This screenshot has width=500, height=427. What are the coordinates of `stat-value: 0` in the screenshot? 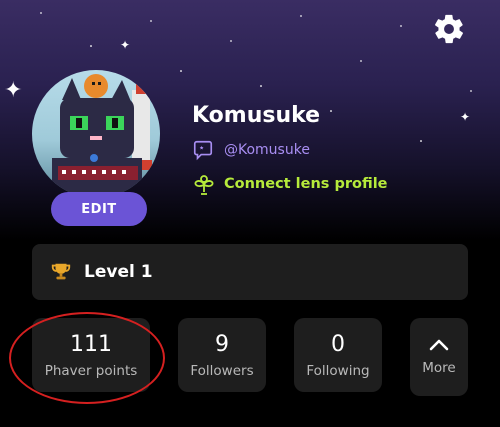 It's located at (338, 344).